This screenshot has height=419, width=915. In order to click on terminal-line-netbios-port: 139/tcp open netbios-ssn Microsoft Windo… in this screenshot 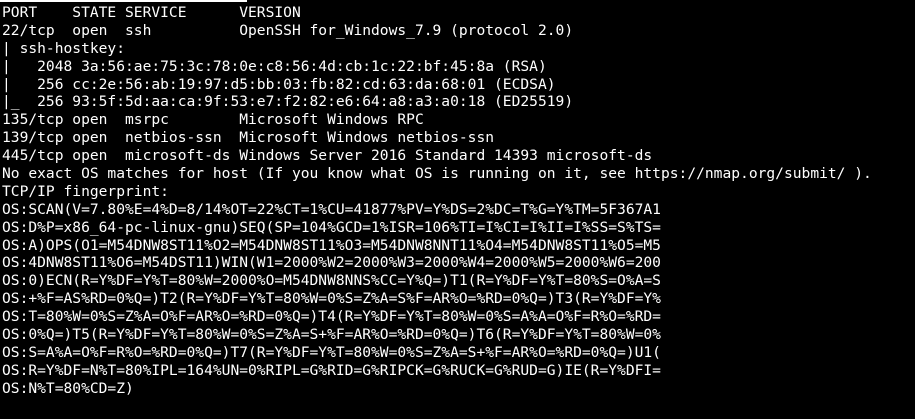, I will do `click(248, 138)`.